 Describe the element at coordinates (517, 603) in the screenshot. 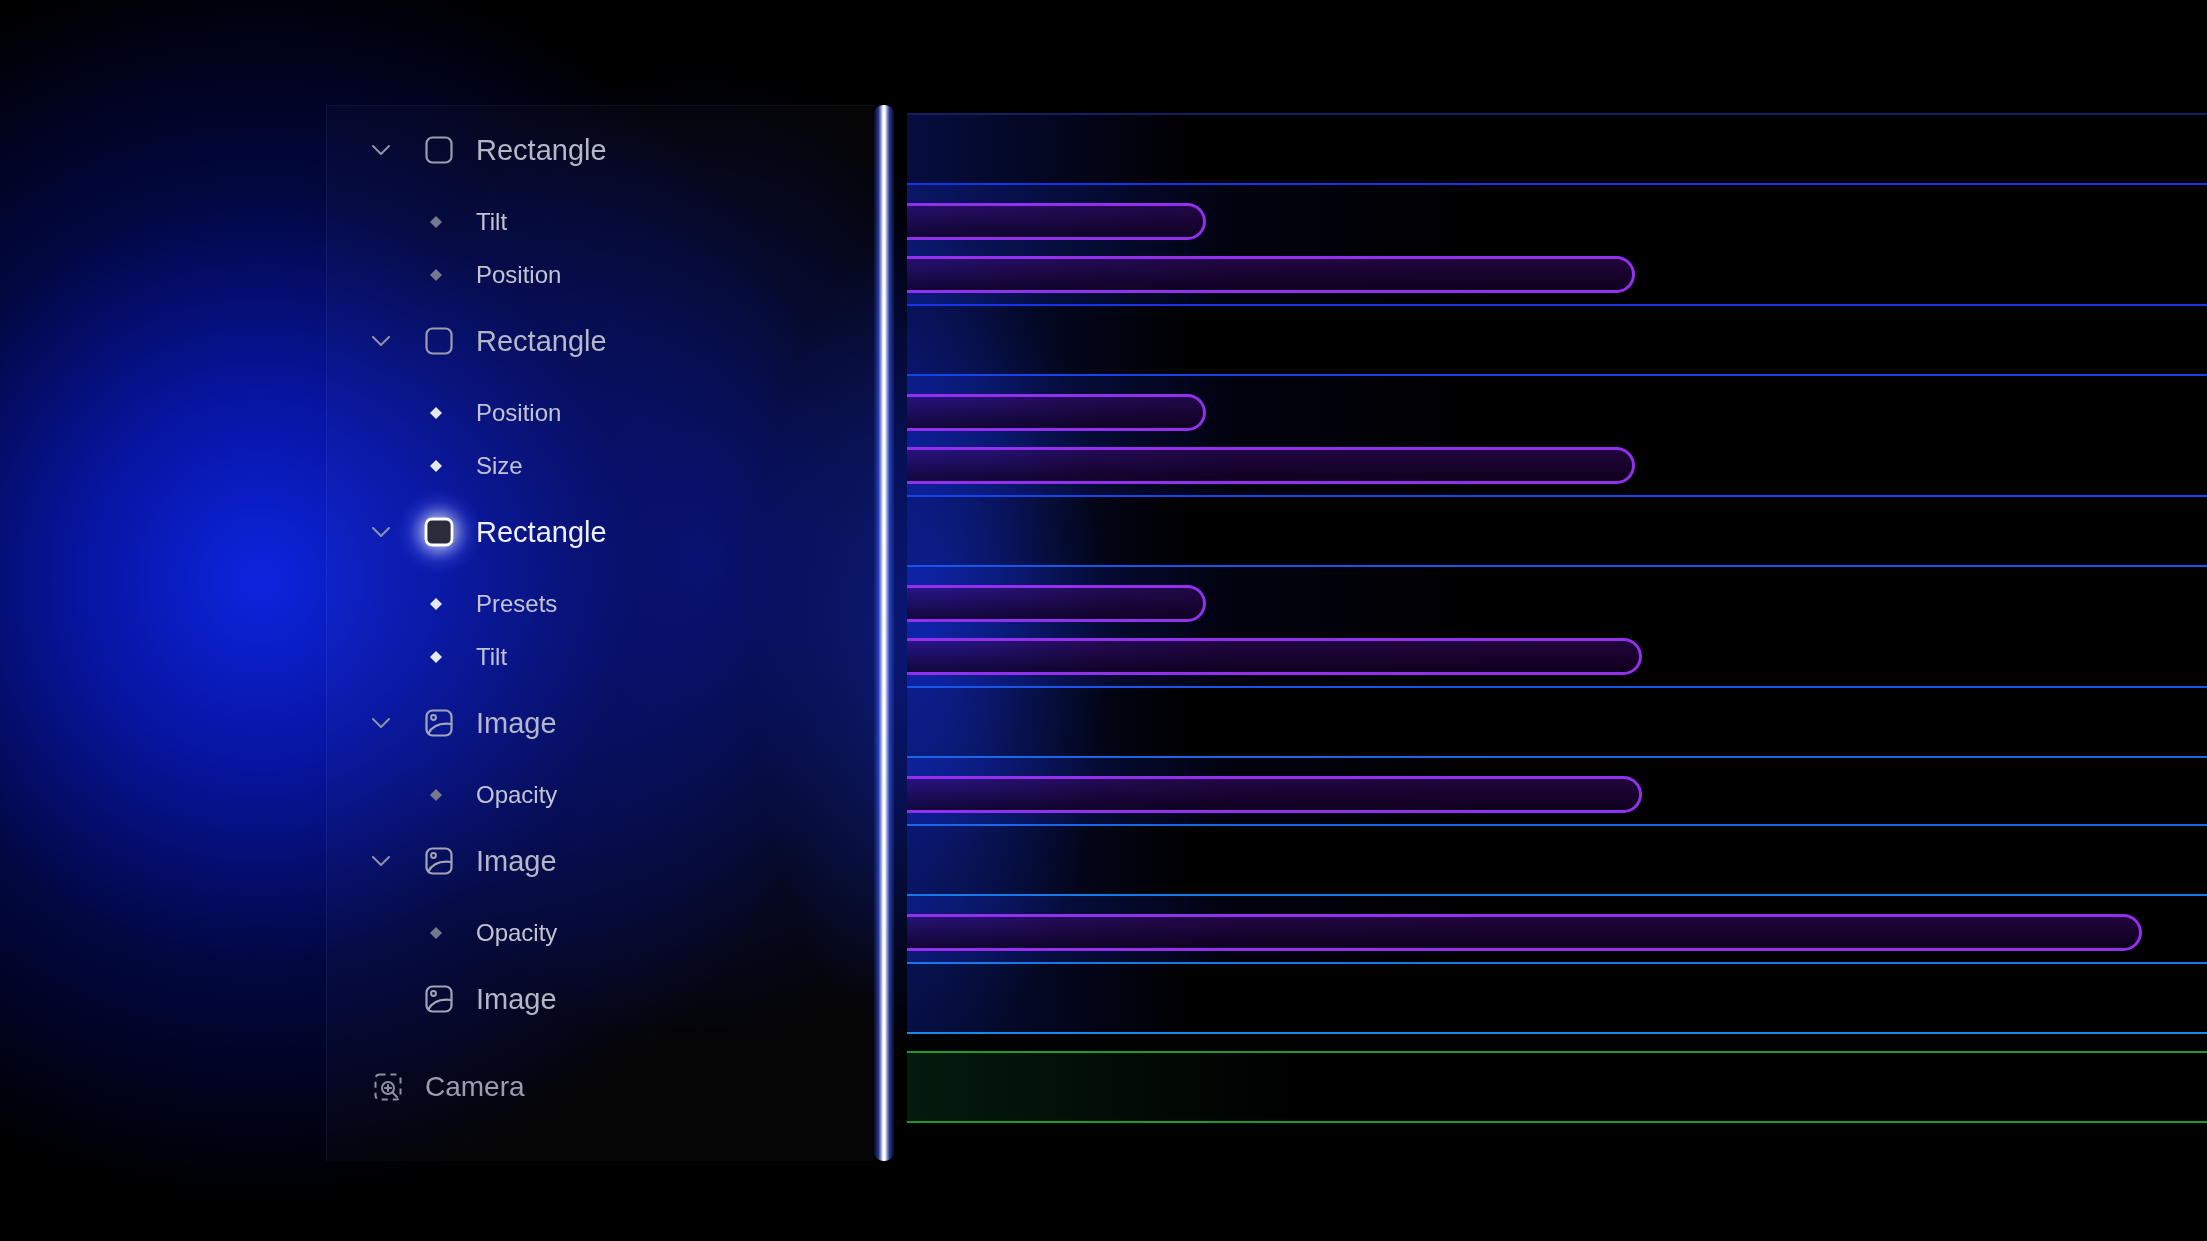

I see `property-name: Presets` at that location.